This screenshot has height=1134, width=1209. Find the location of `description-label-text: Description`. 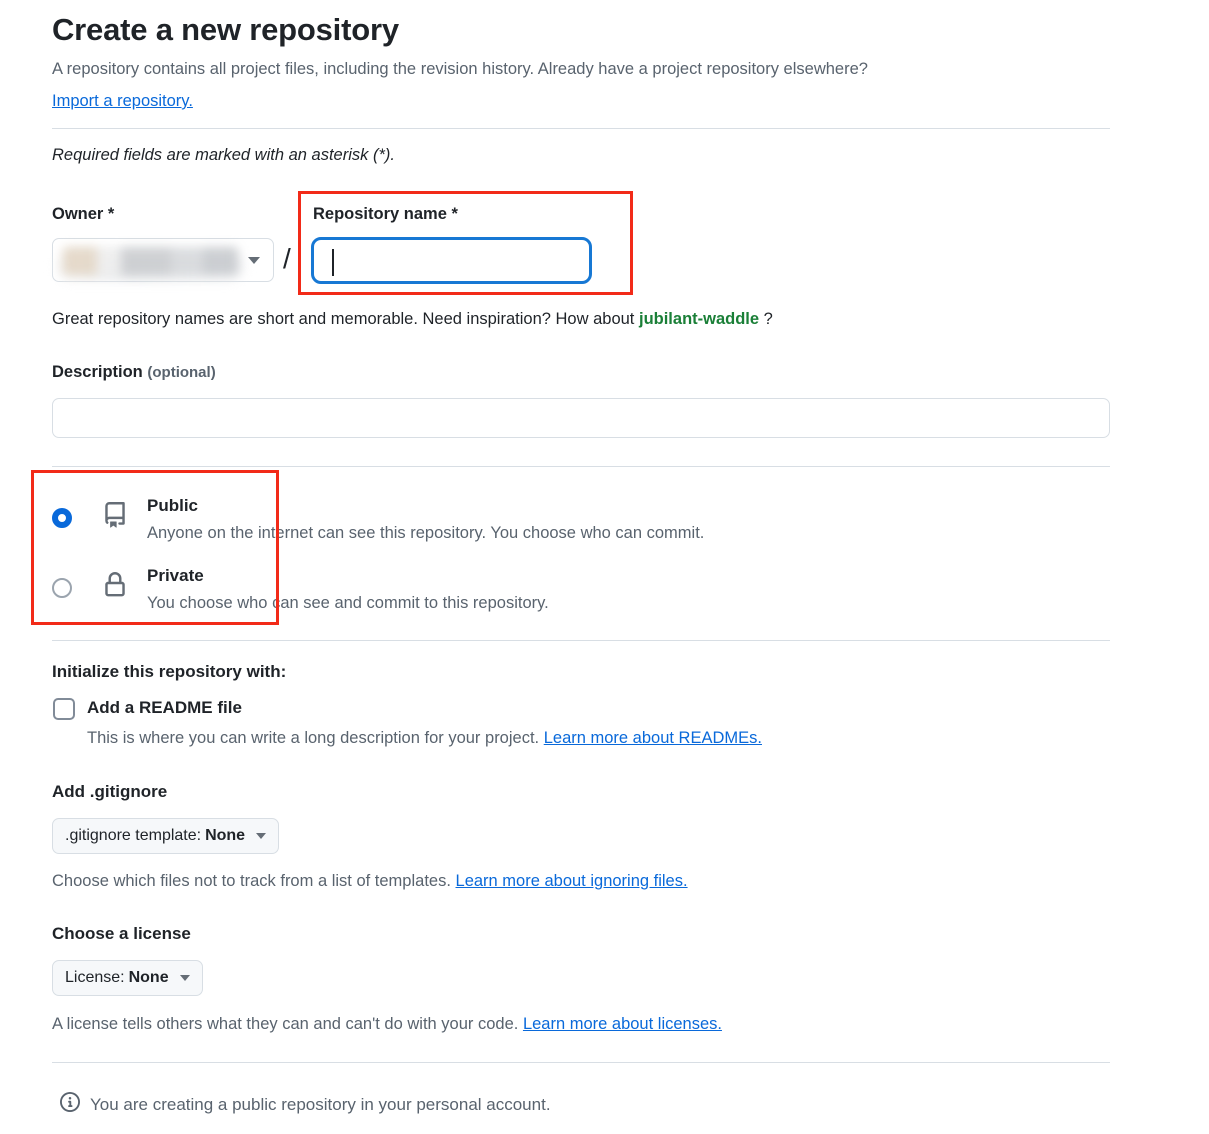

description-label-text: Description is located at coordinates (97, 372).